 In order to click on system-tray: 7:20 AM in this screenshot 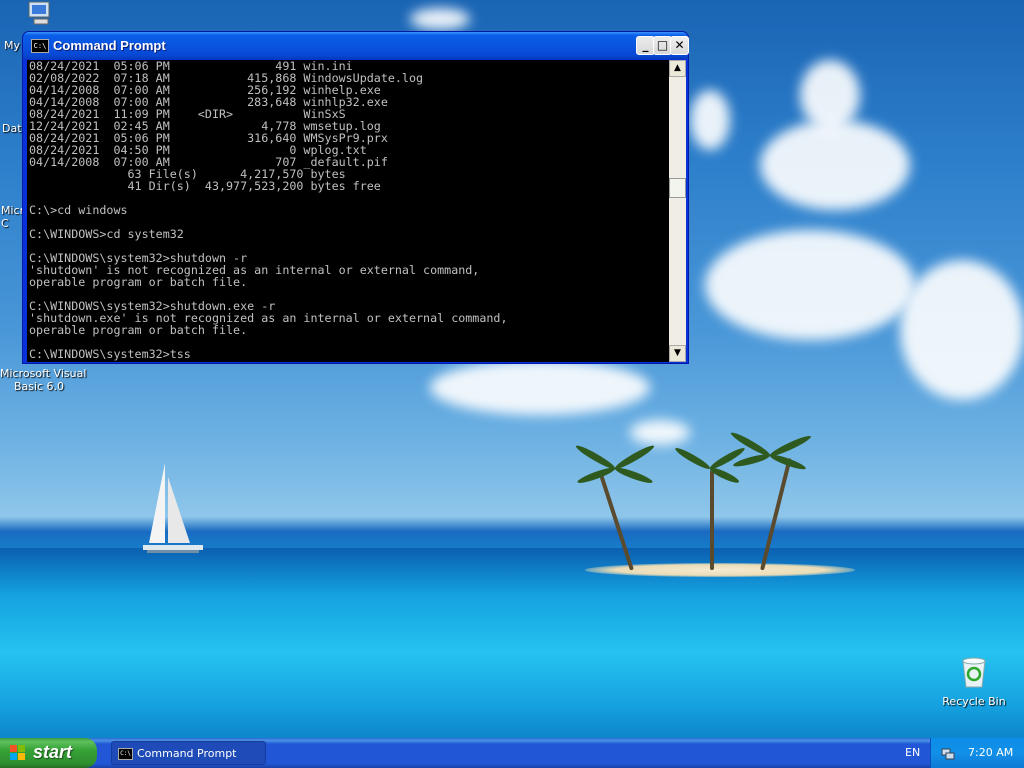, I will do `click(977, 753)`.